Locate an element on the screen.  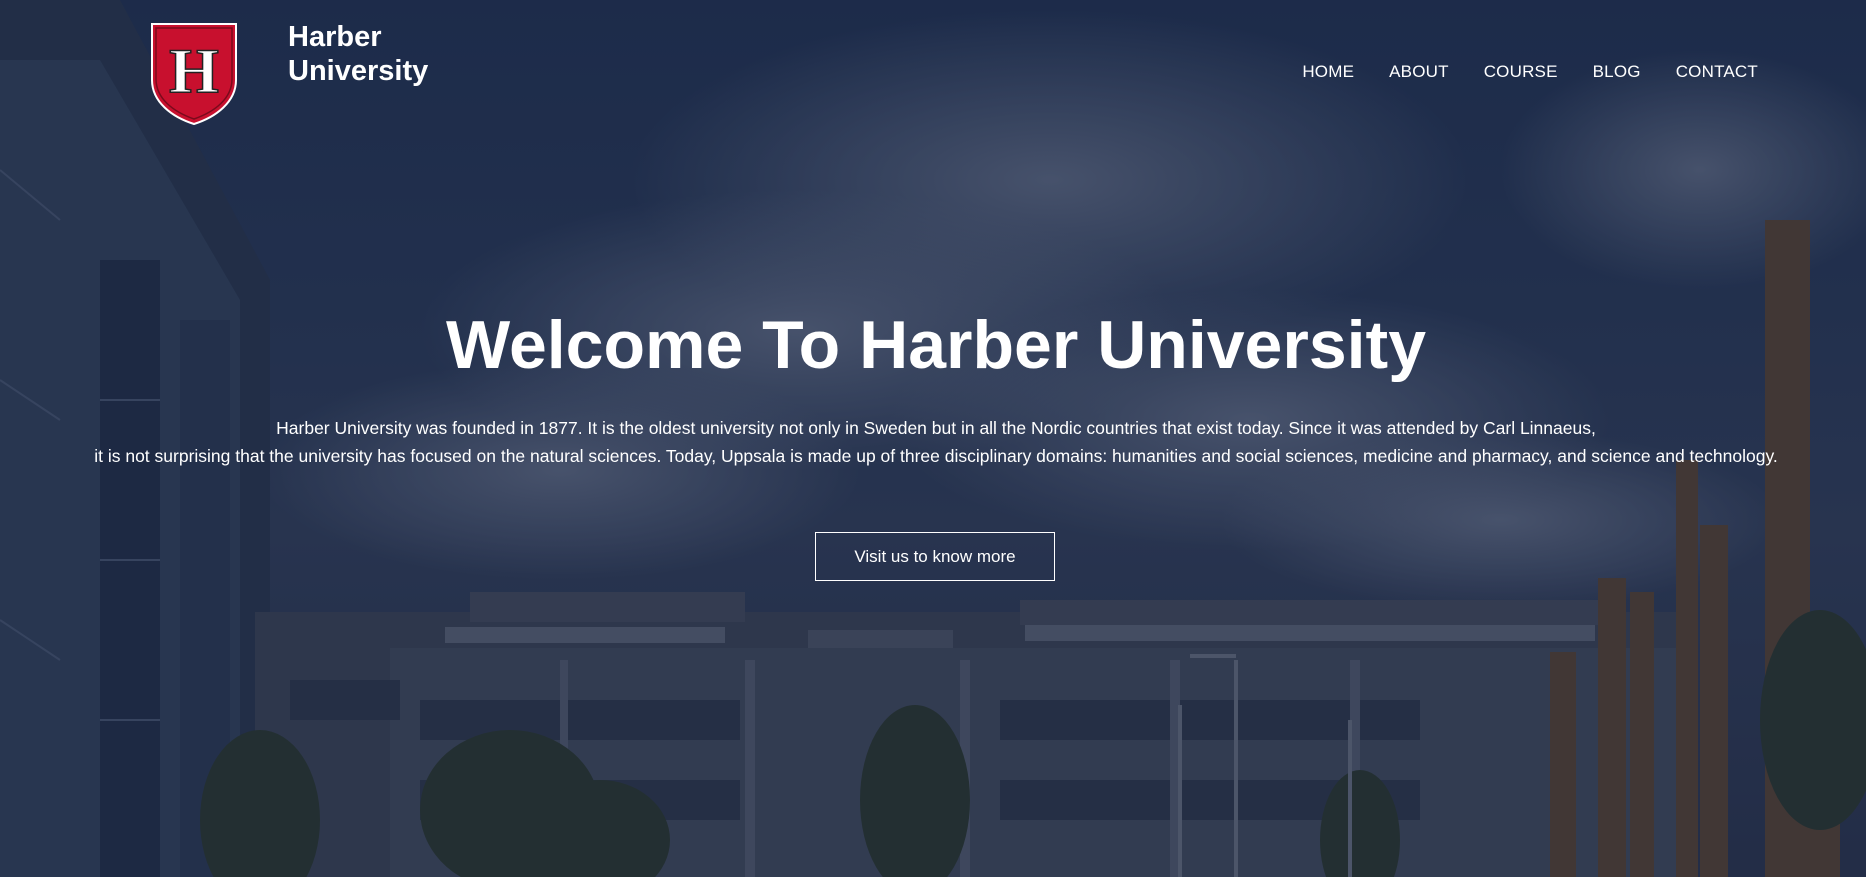
nav-contact: CONTACT is located at coordinates (1717, 72).